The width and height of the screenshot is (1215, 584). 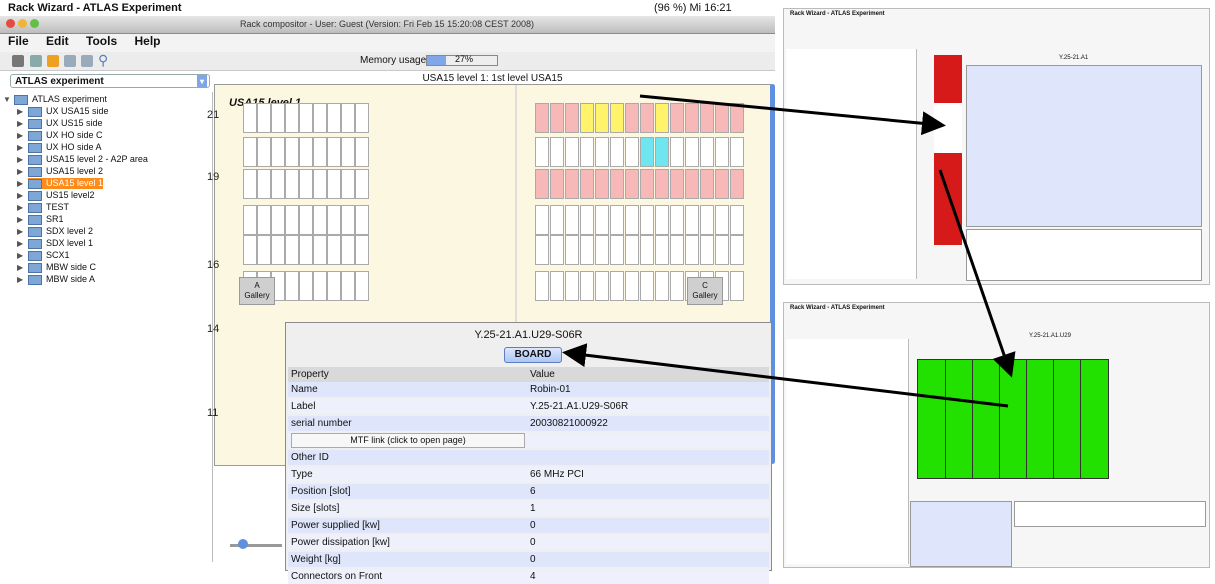 I want to click on arrow-to-rack-thumb, so click(x=792, y=115).